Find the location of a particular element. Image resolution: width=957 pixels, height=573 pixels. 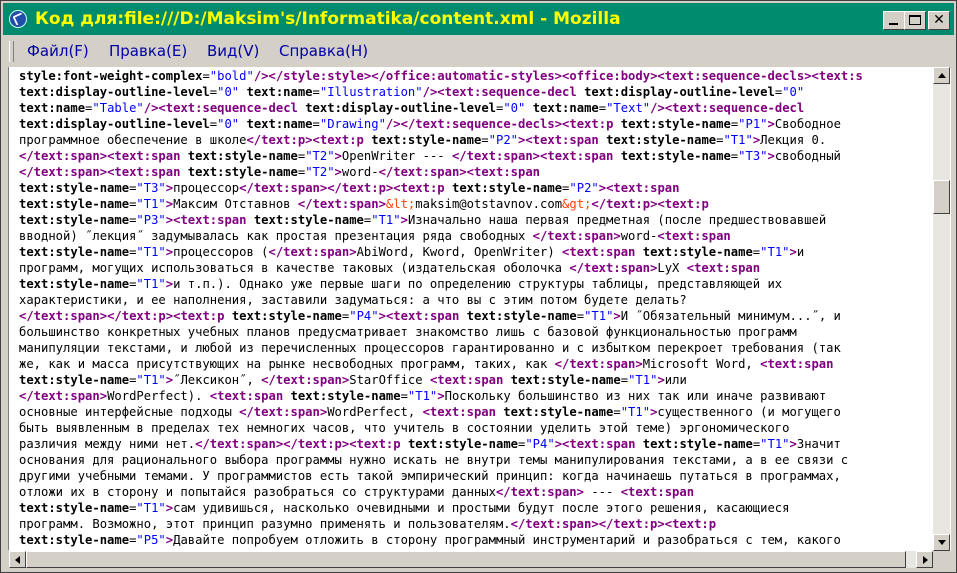

close-icon: ✕ is located at coordinates (939, 20).